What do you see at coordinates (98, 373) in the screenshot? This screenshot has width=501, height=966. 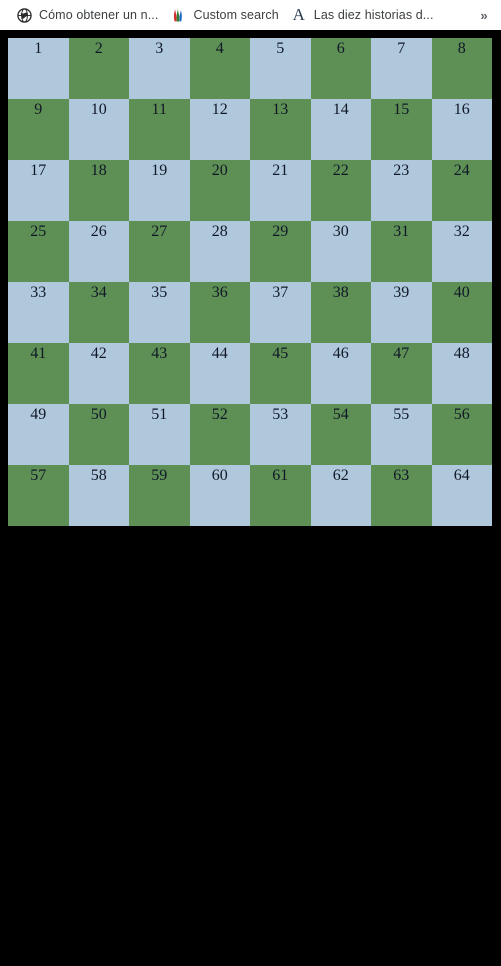 I see `checkerboard-cell: 42` at bounding box center [98, 373].